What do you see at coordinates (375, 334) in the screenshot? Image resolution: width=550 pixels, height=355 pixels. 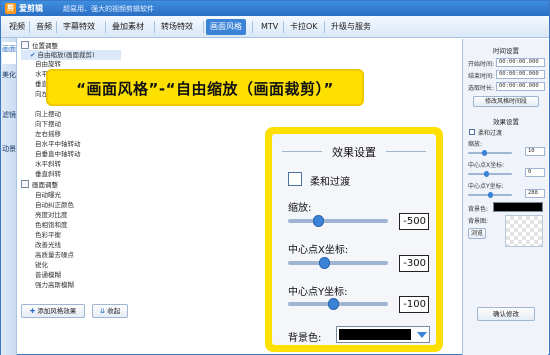 I see `background-color-swatch` at bounding box center [375, 334].